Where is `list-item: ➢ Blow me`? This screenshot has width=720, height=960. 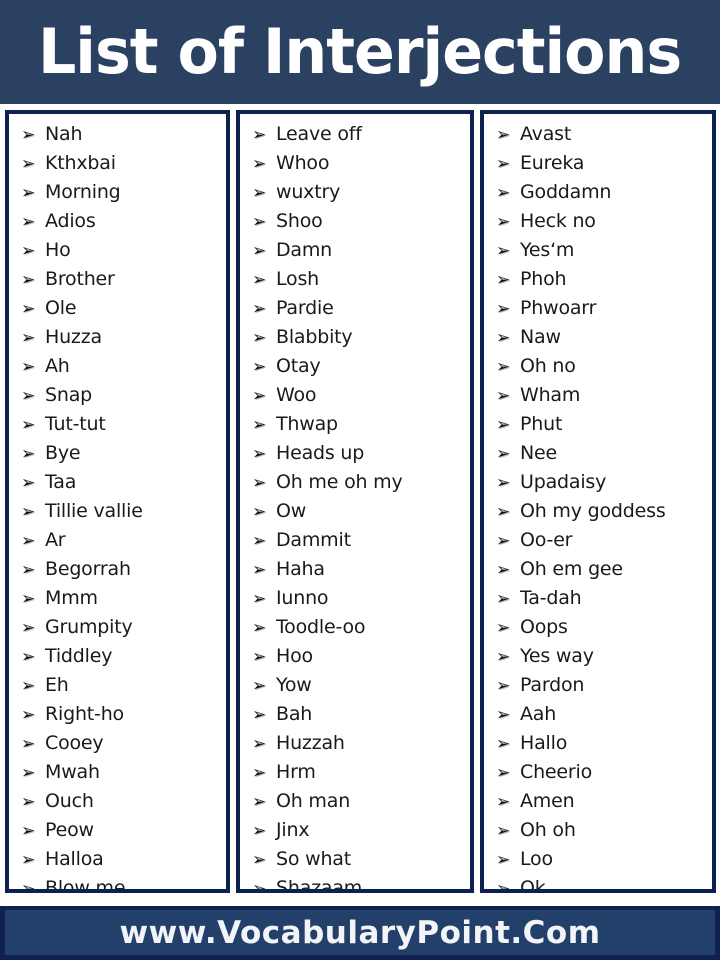 list-item: ➢ Blow me is located at coordinates (119, 881).